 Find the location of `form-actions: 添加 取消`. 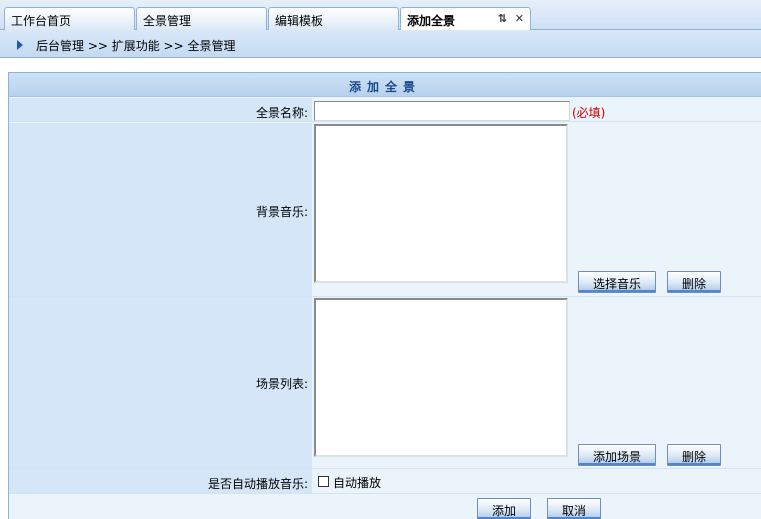

form-actions: 添加 取消 is located at coordinates (385, 507).